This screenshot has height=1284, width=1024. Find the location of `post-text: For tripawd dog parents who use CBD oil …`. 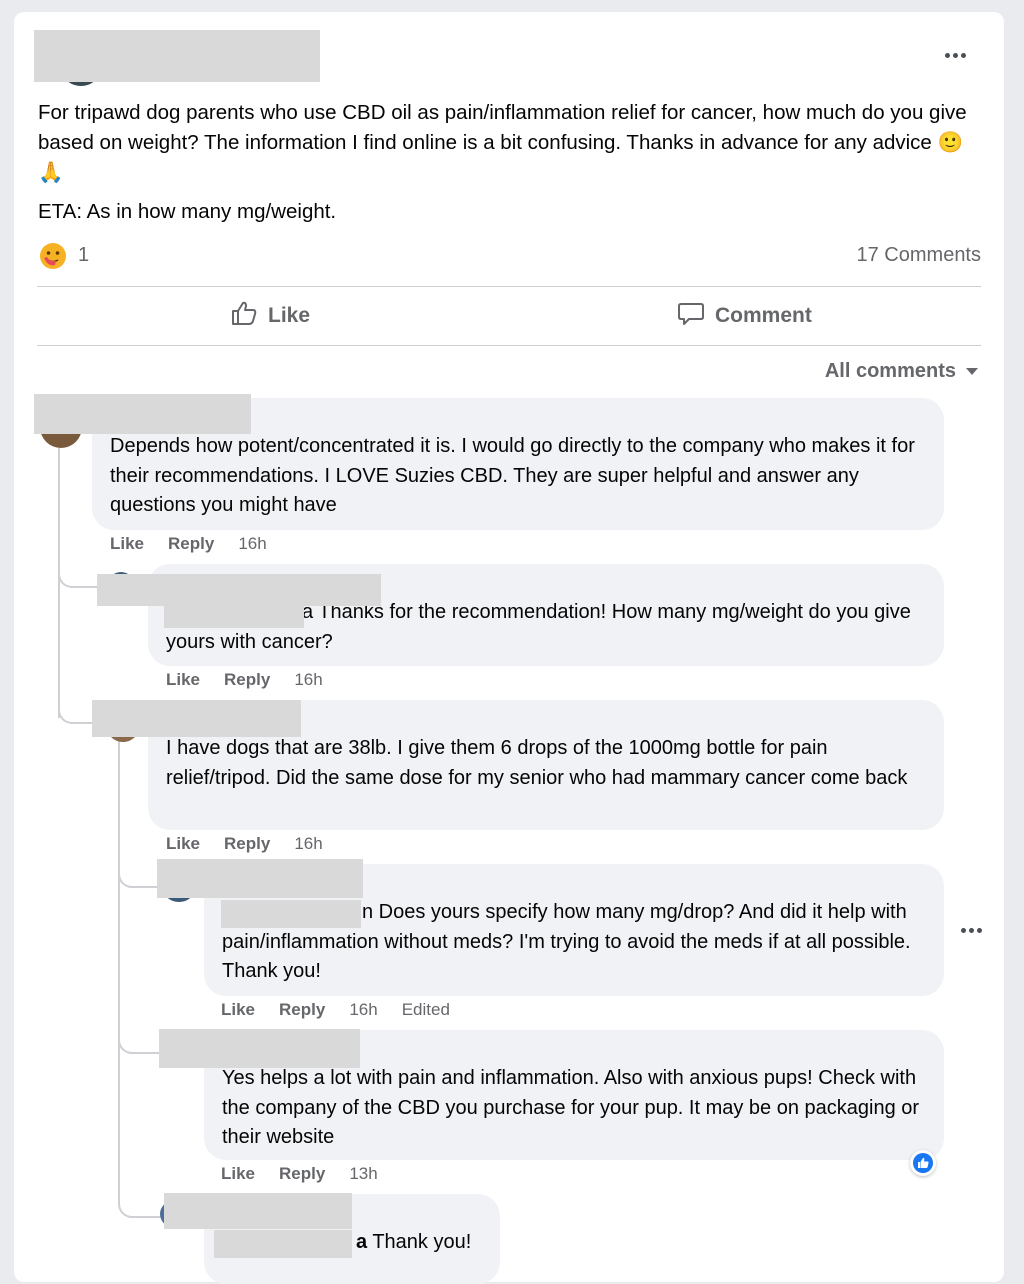

post-text: For tripawd dog parents who use CBD oil … is located at coordinates (502, 127).